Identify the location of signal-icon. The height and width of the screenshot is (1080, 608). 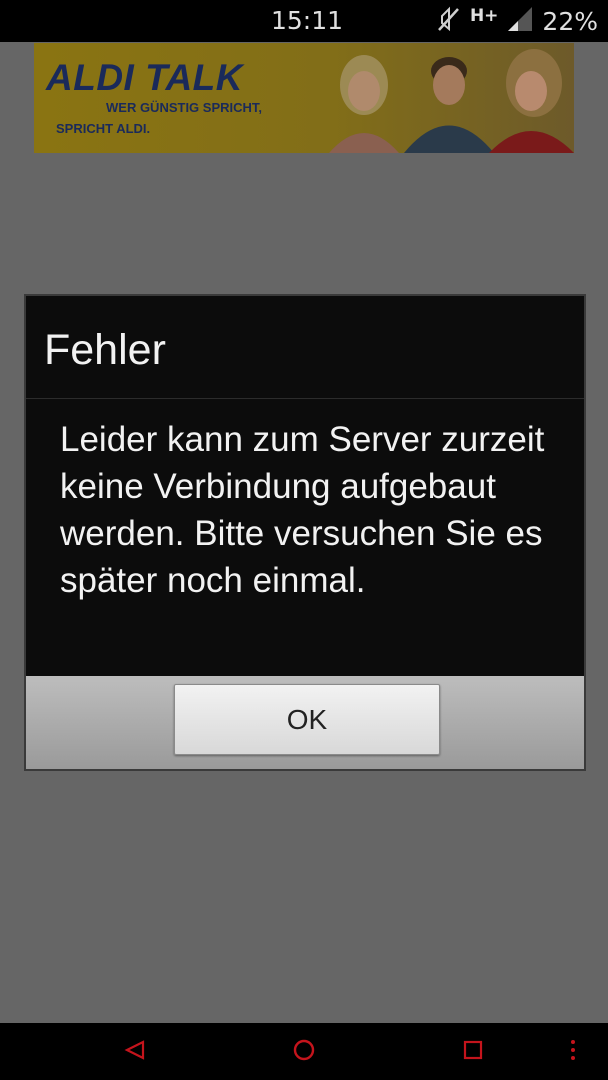
(520, 21).